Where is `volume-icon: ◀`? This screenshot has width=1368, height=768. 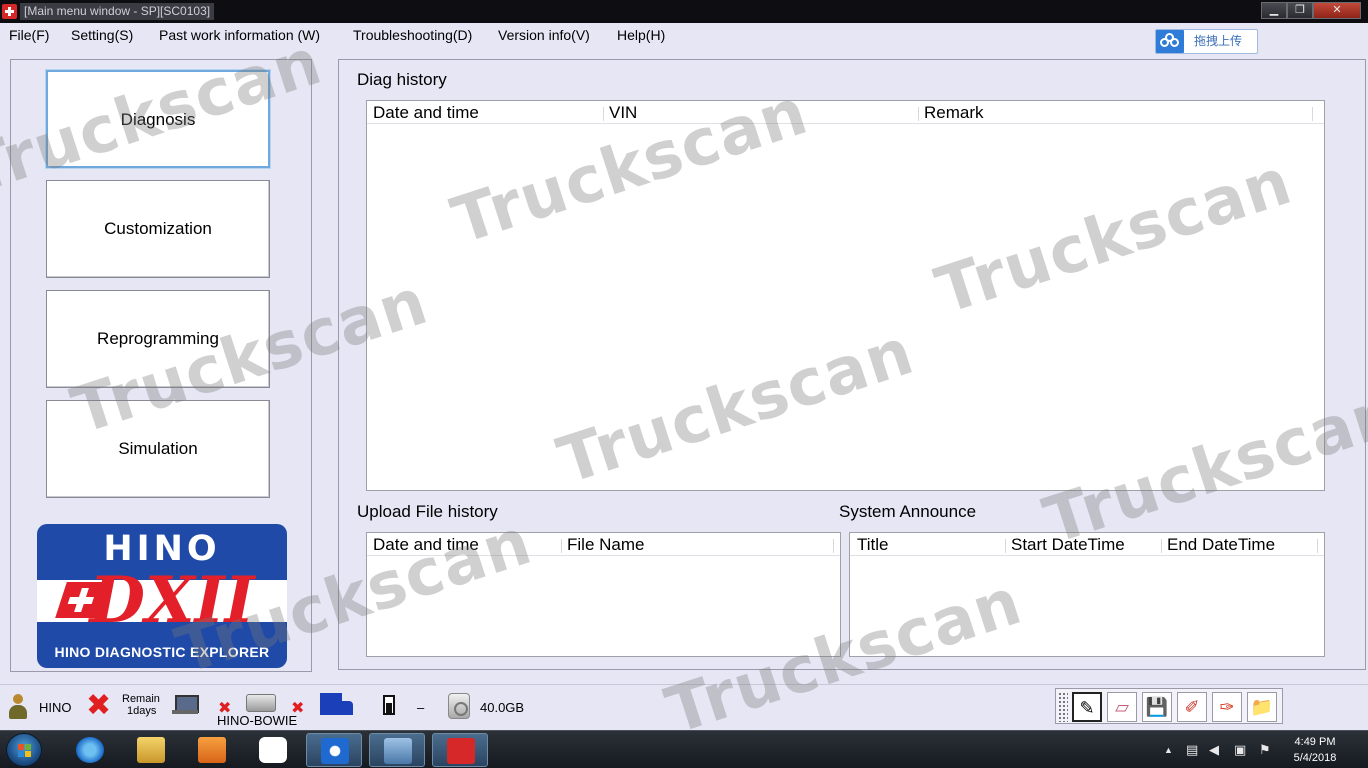
volume-icon: ◀ is located at coordinates (1214, 750).